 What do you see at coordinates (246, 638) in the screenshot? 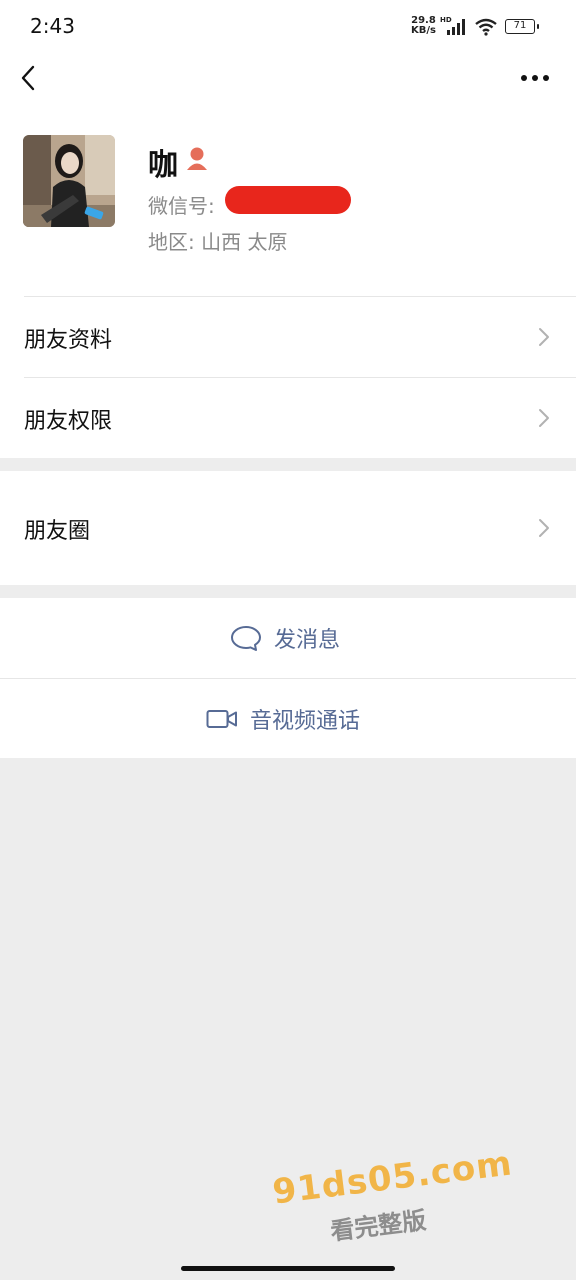
I see `chat-bubble-icon` at bounding box center [246, 638].